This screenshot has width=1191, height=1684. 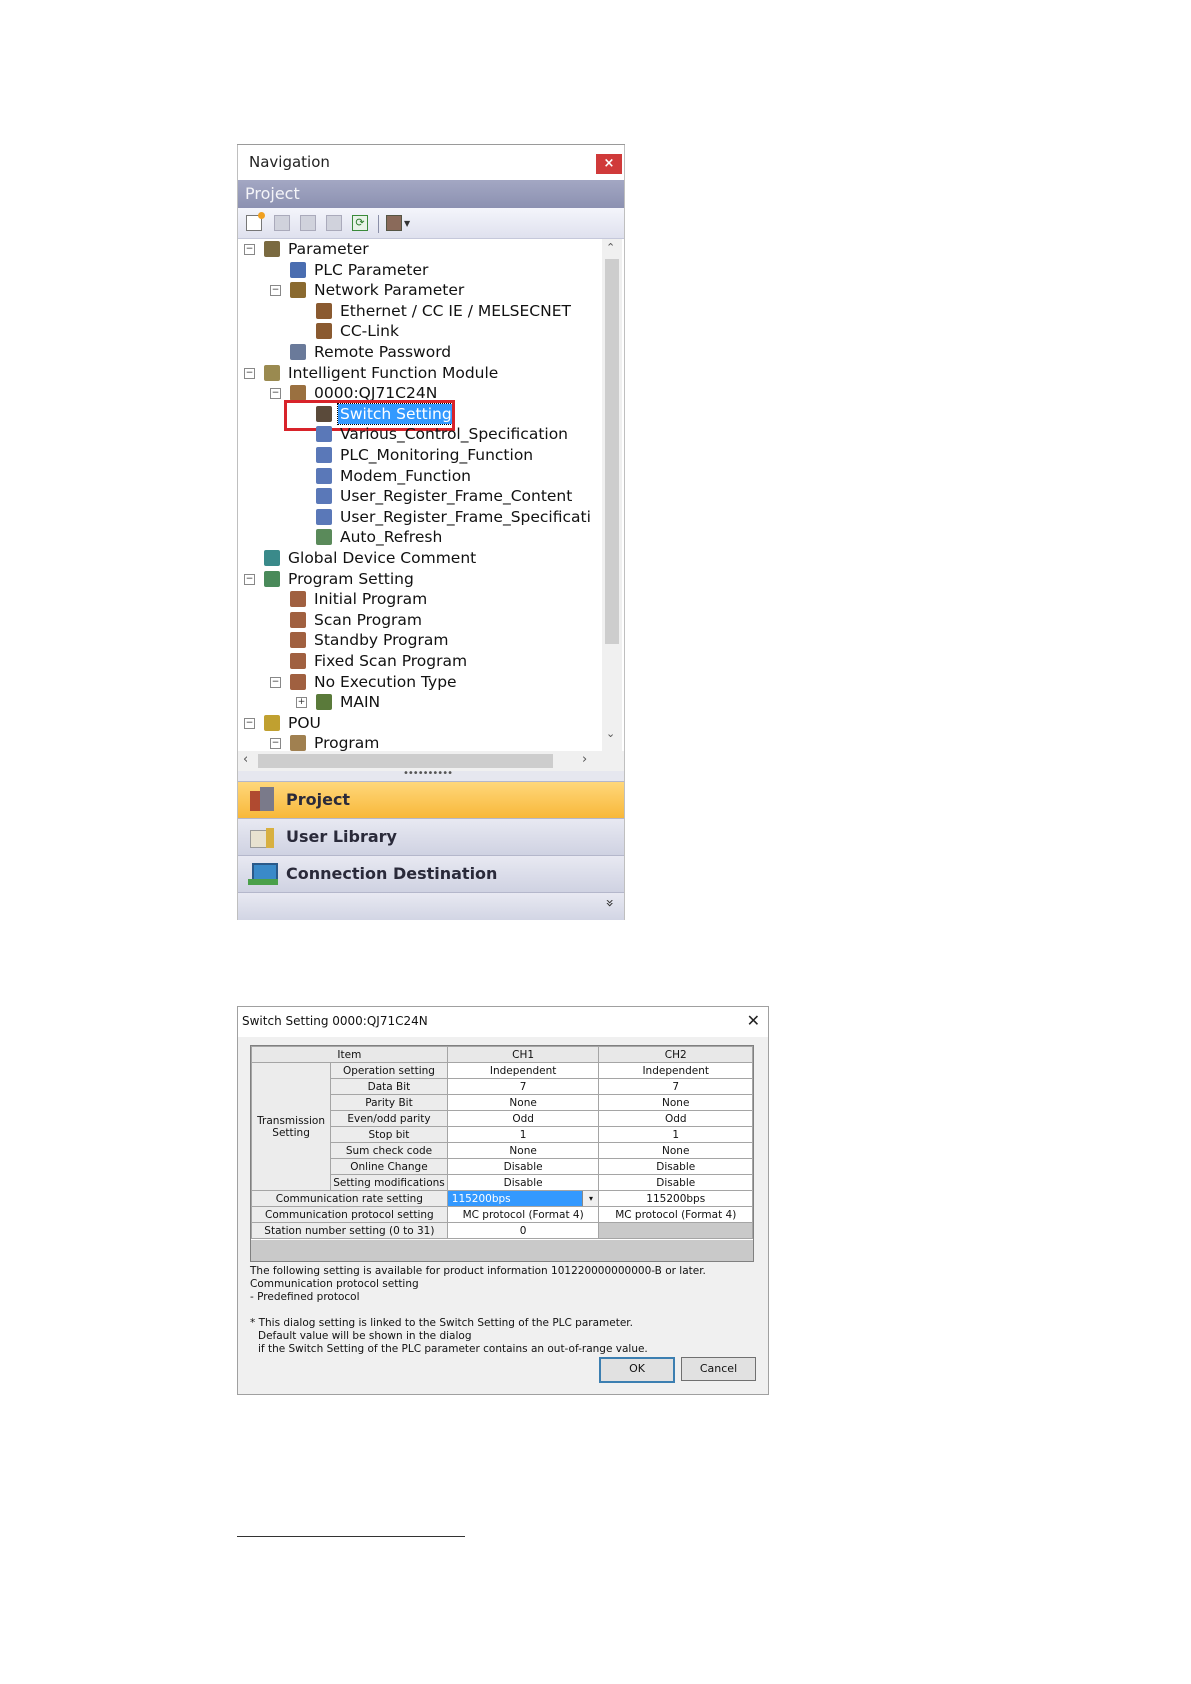 I want to click on expand-icon: +, so click(x=301, y=703).